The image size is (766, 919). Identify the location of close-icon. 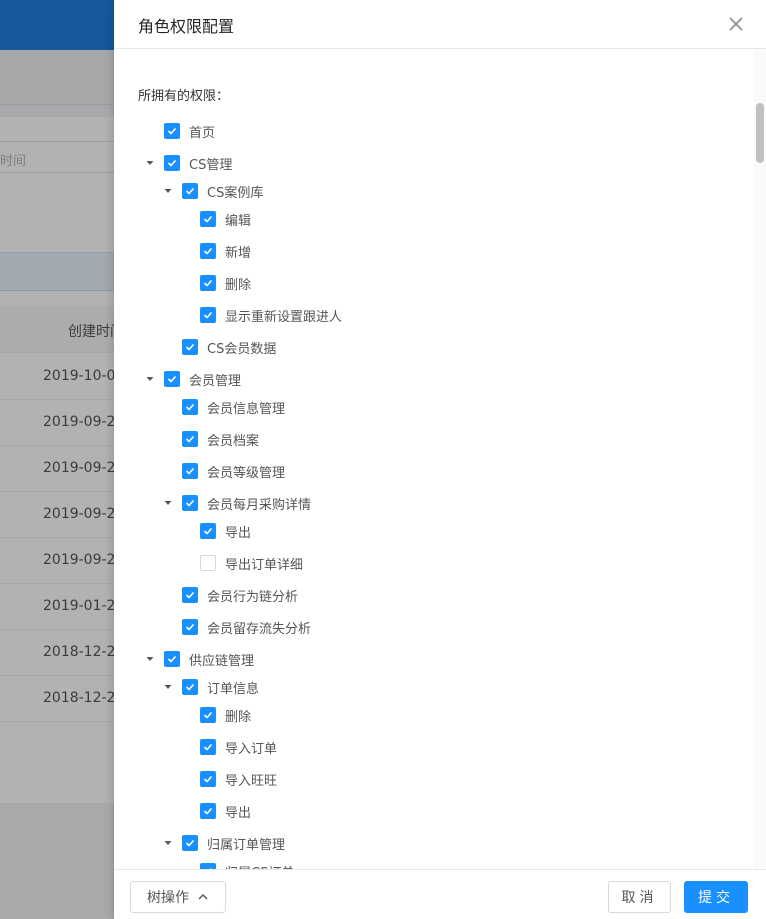
(736, 24).